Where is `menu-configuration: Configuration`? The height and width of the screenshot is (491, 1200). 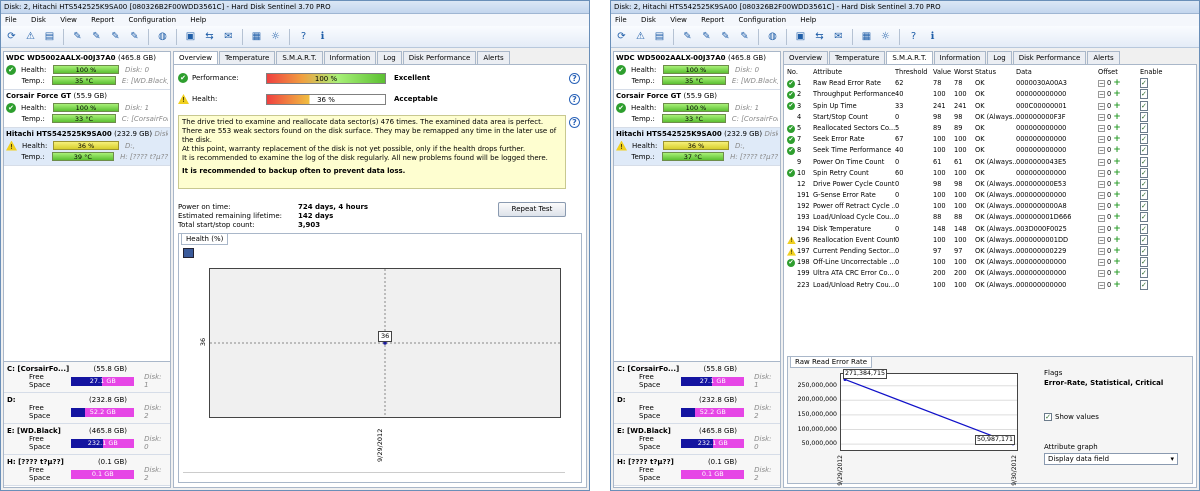 menu-configuration: Configuration is located at coordinates (762, 20).